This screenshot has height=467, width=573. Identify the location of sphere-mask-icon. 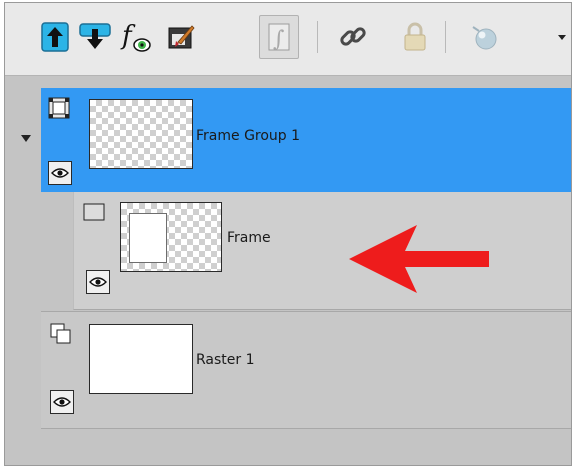
(484, 38).